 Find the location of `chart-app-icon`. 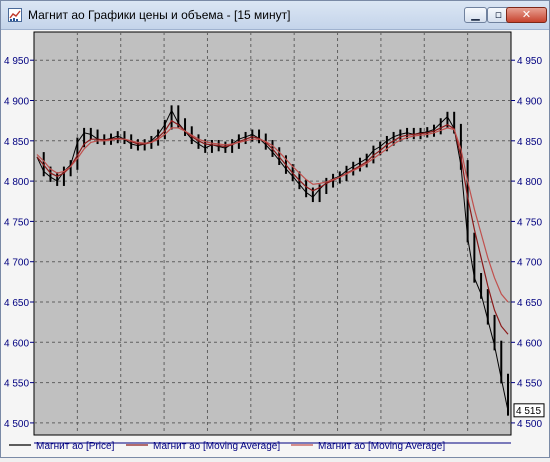

chart-app-icon is located at coordinates (15, 15).